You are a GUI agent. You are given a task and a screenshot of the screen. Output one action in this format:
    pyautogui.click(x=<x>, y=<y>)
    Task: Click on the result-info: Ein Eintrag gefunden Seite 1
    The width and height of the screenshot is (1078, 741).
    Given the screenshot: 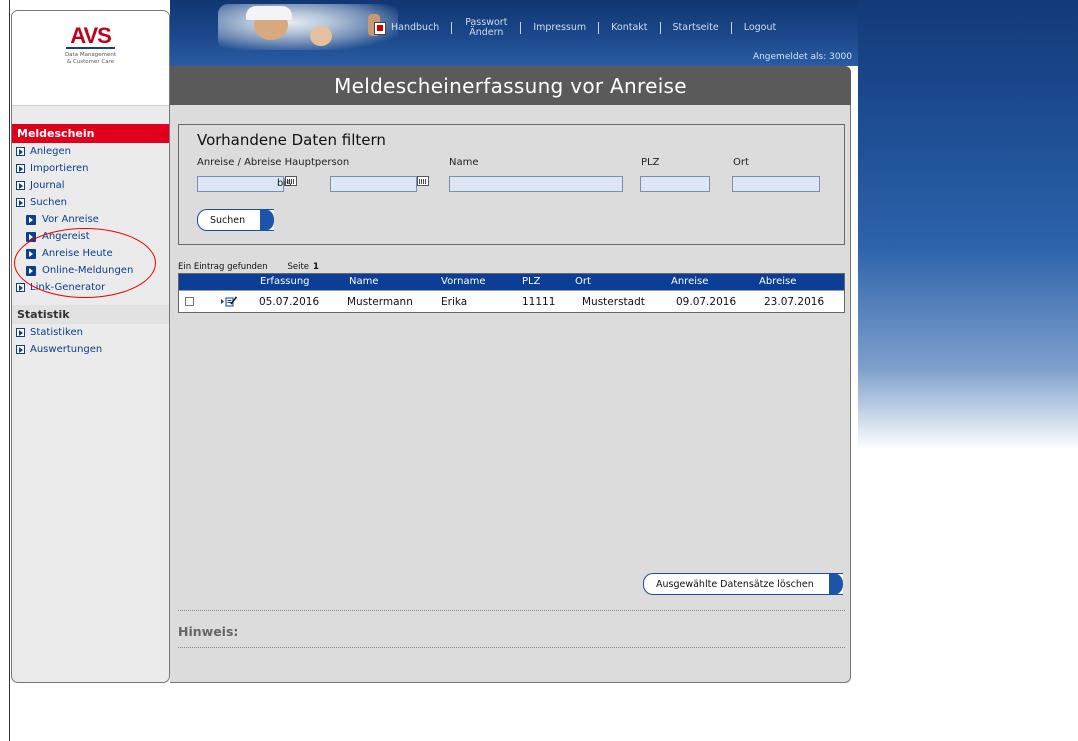 What is the action you would take?
    pyautogui.click(x=248, y=267)
    